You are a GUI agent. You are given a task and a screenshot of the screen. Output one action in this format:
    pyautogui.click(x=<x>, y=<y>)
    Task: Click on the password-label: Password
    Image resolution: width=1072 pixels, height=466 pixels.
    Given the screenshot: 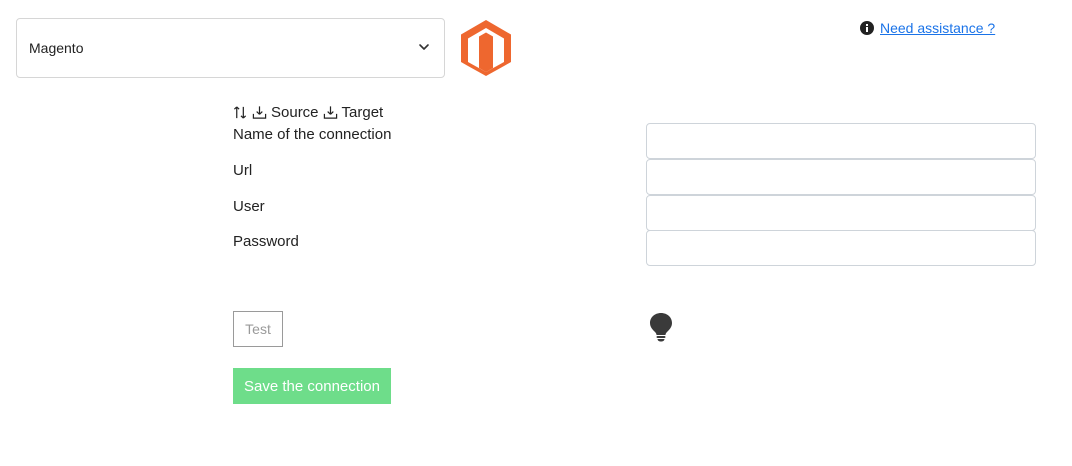 What is the action you would take?
    pyautogui.click(x=266, y=241)
    